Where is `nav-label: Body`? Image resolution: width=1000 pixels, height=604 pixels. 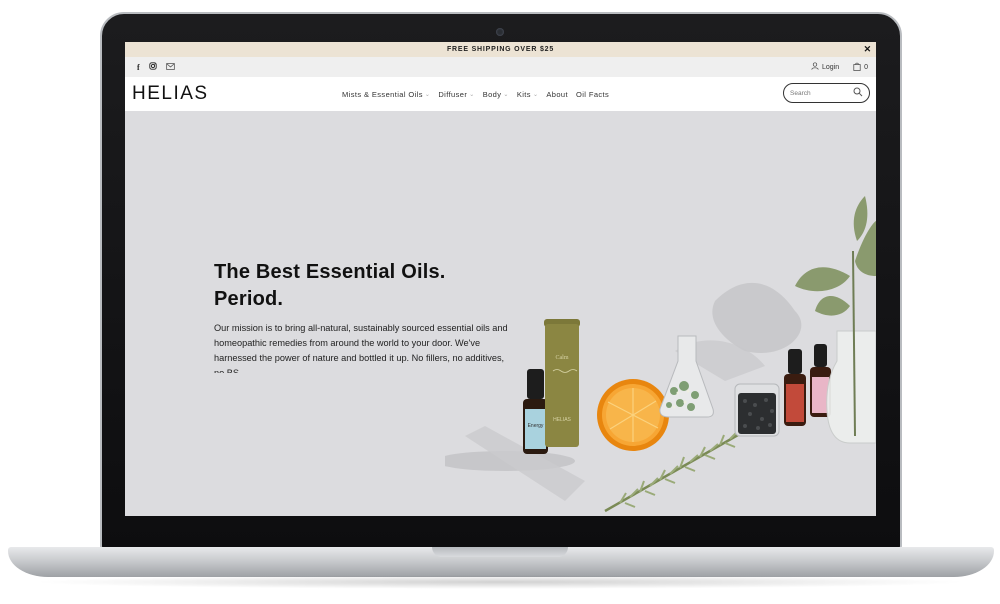
nav-label: Body is located at coordinates (492, 94).